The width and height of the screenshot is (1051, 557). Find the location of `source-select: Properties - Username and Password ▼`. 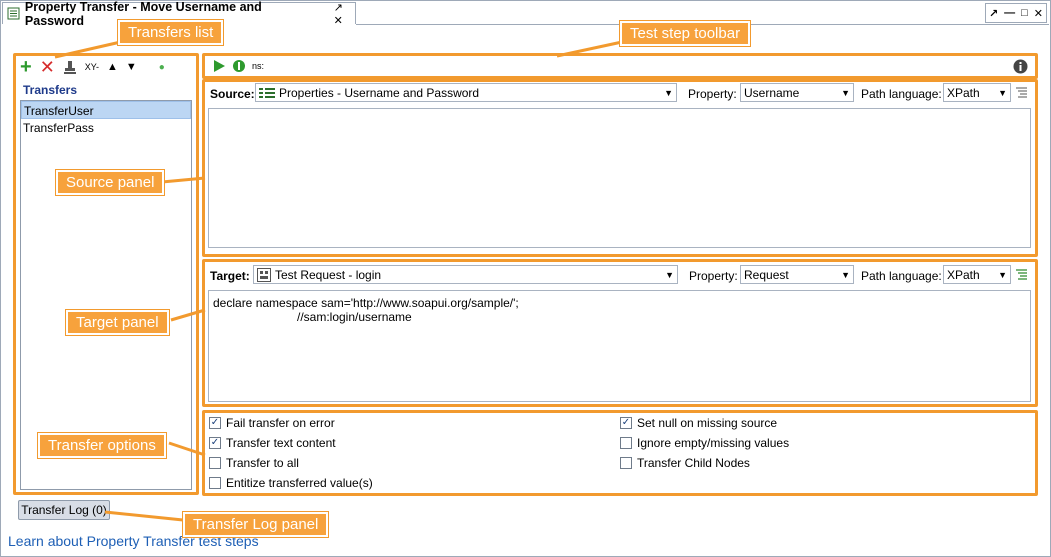

source-select: Properties - Username and Password ▼ is located at coordinates (466, 92).